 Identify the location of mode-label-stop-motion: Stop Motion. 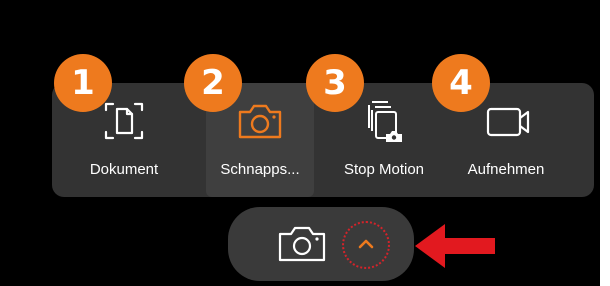
(384, 169).